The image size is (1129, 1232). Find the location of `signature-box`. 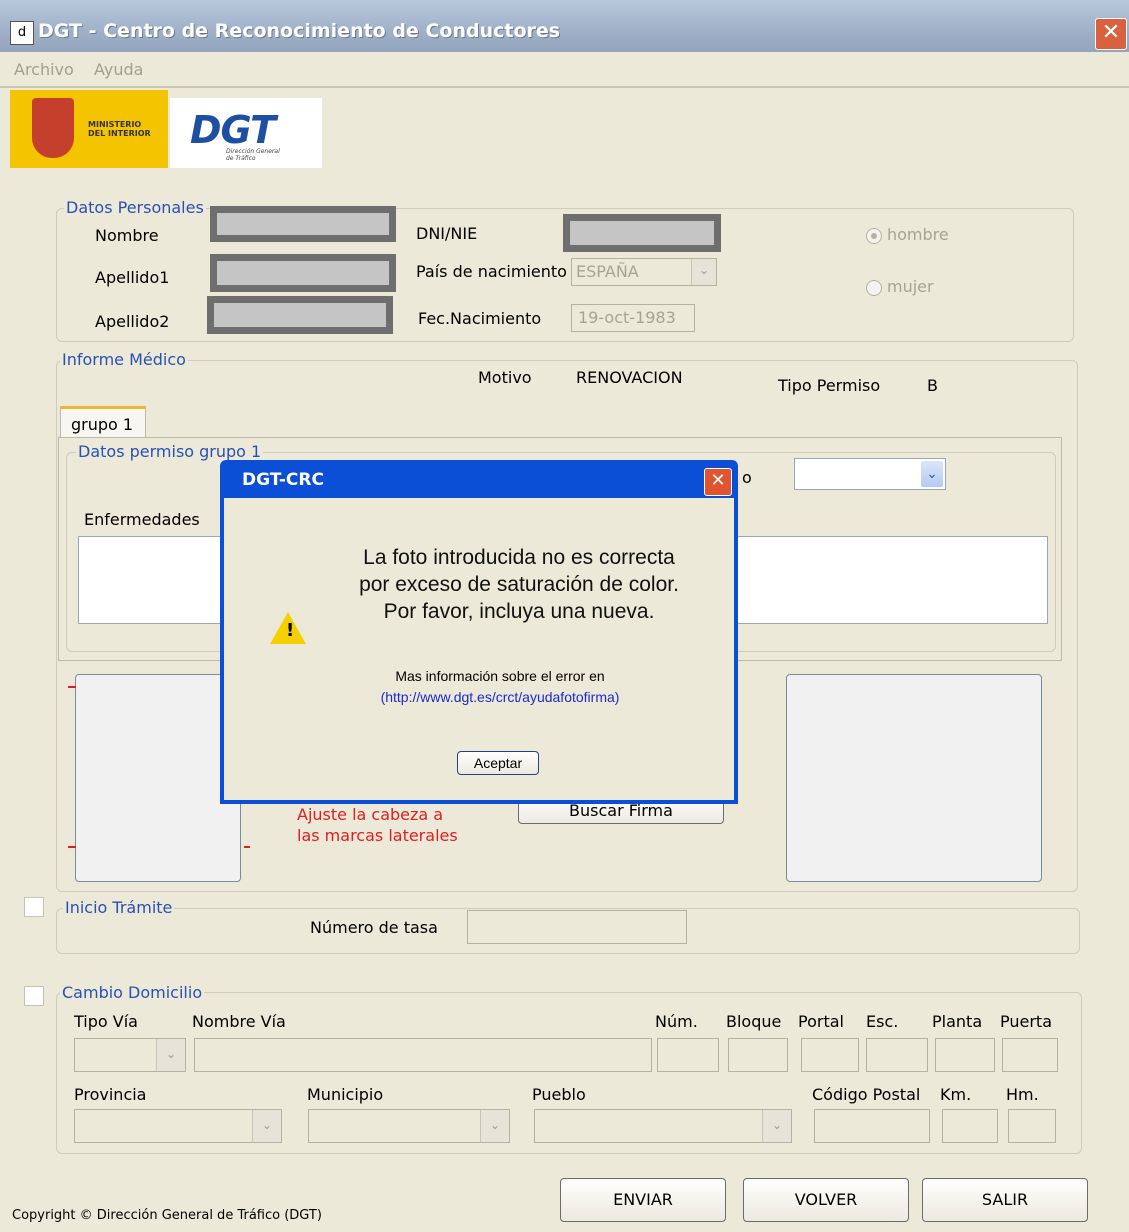

signature-box is located at coordinates (914, 778).